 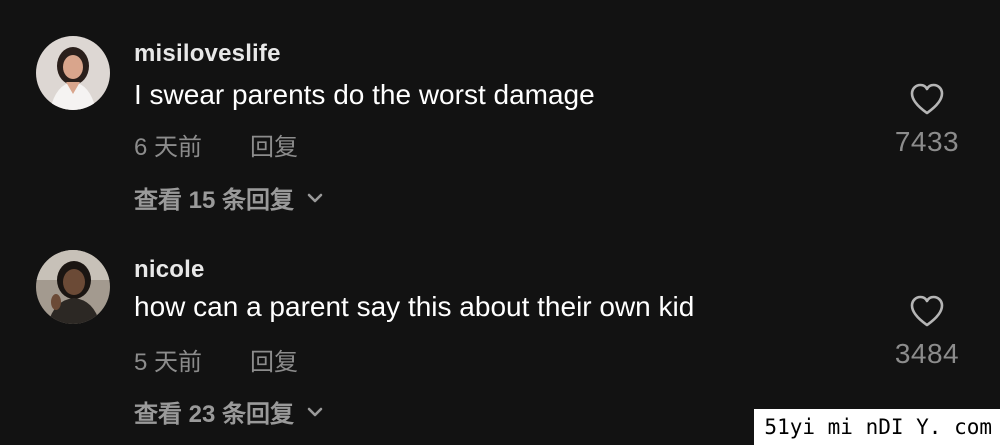 I want to click on view-replies-button: 查看 15 条回复, so click(x=229, y=197).